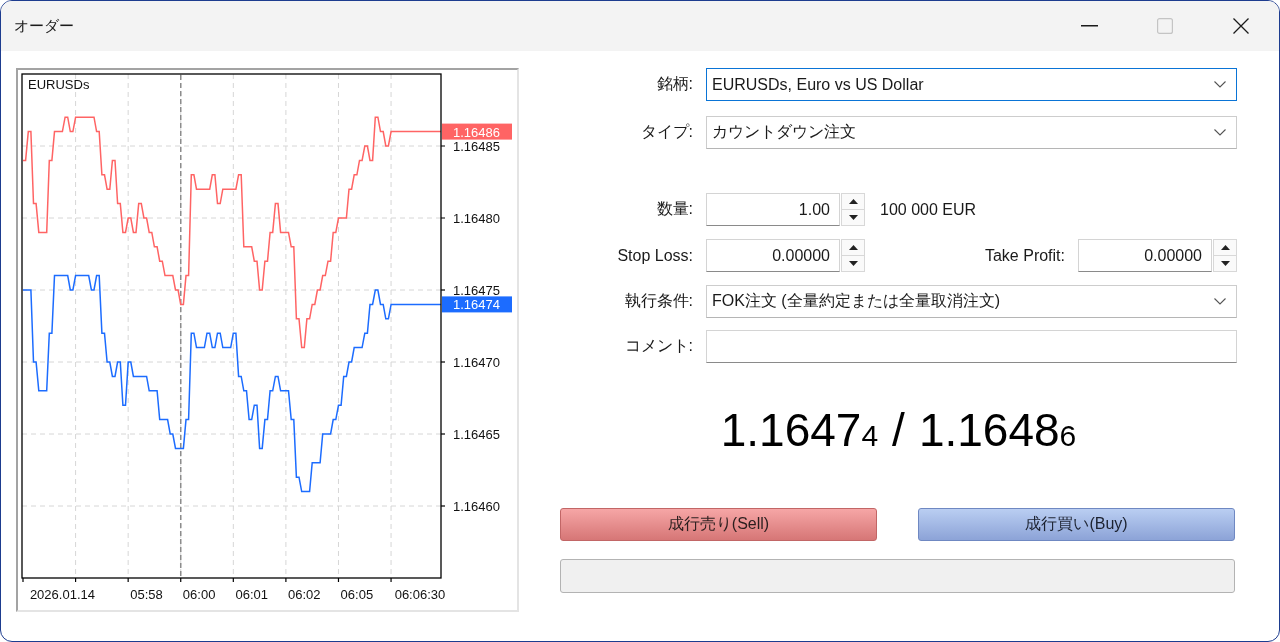 This screenshot has height=642, width=1280. I want to click on axis-label: 1.16460, so click(476, 506).